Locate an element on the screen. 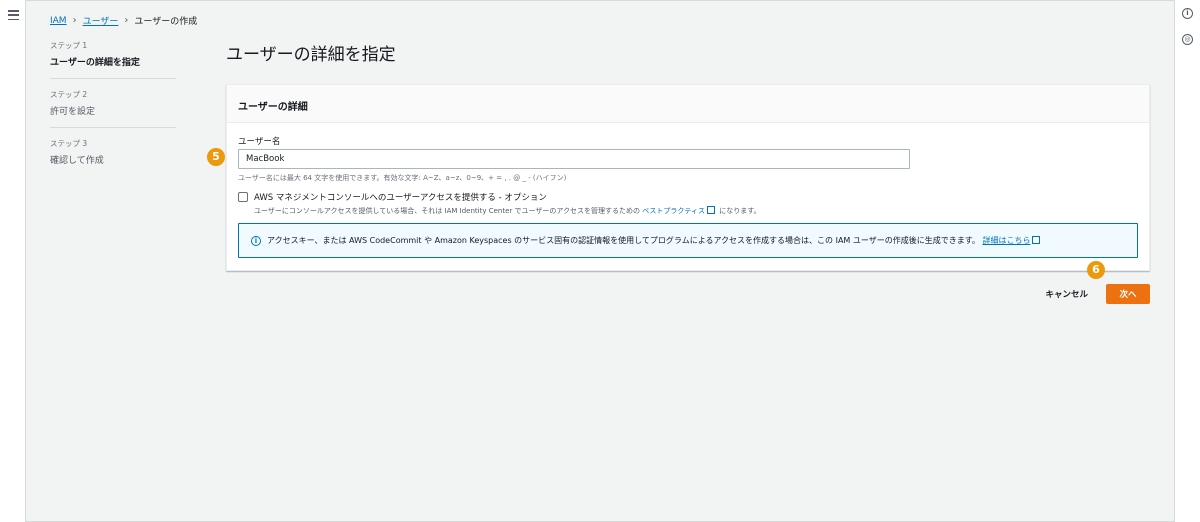 Image resolution: width=1200 pixels, height=522 pixels. best-practice-link: ベストプラクティス is located at coordinates (673, 211).